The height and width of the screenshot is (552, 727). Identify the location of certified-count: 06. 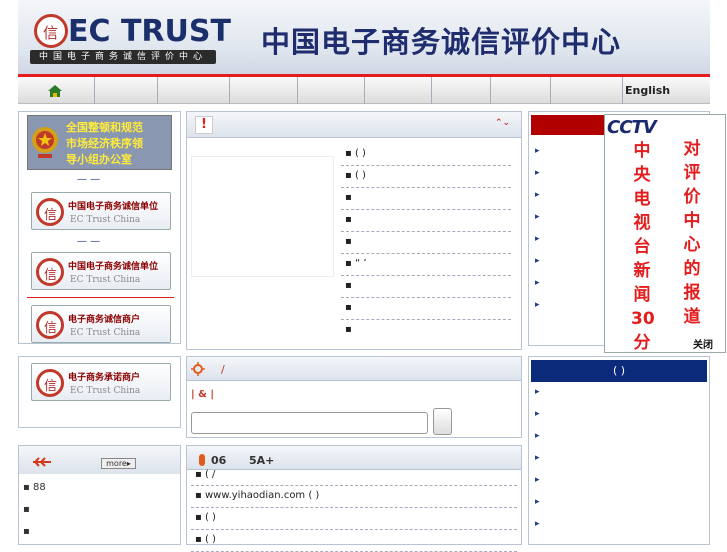
(219, 460).